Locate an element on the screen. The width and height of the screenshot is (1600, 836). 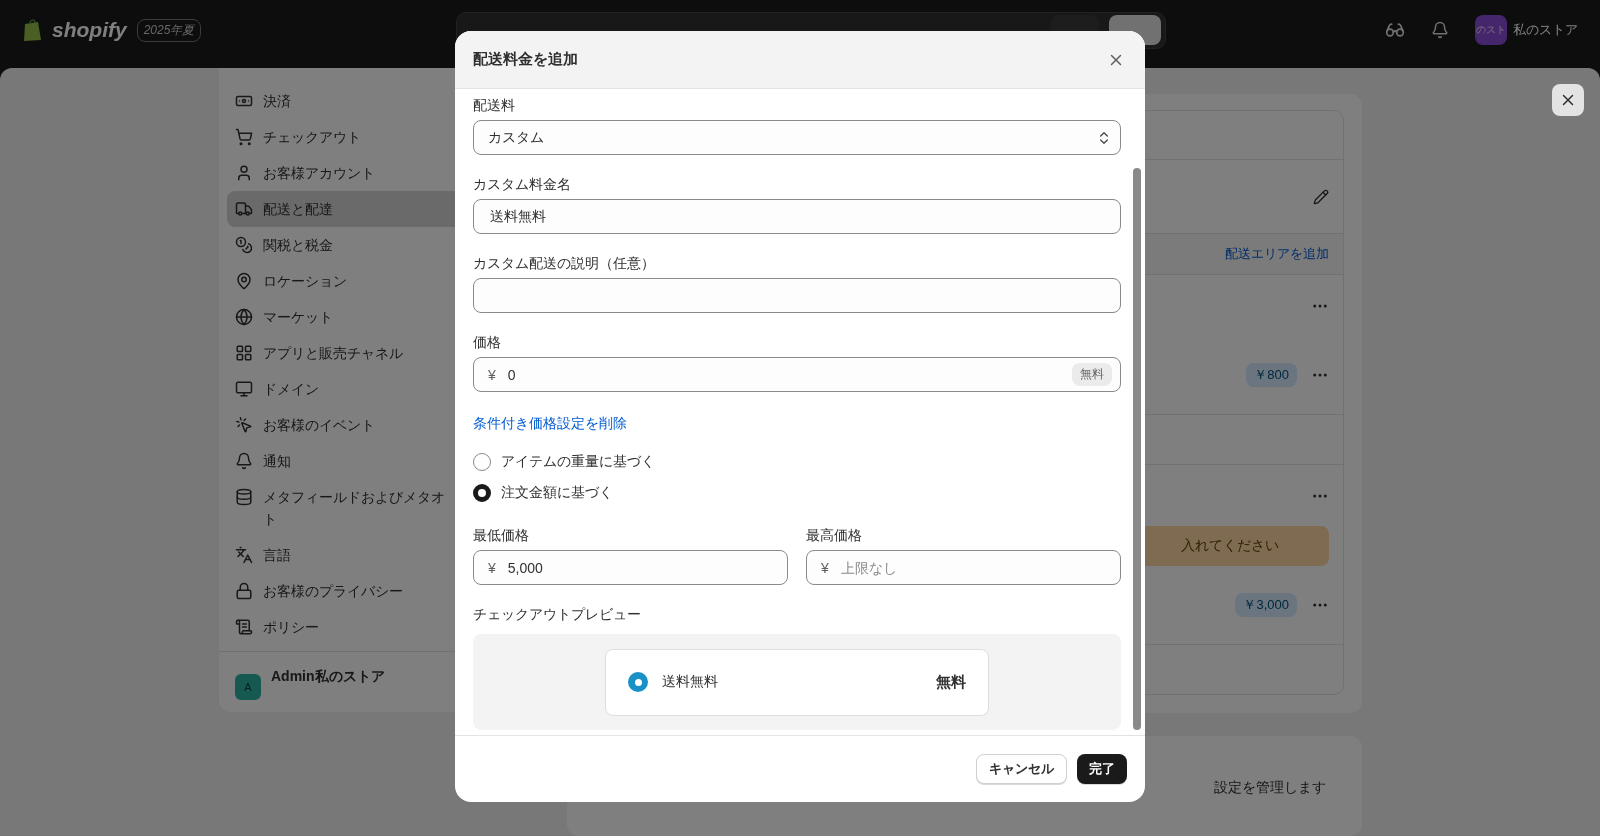
globe-icon is located at coordinates (244, 317).